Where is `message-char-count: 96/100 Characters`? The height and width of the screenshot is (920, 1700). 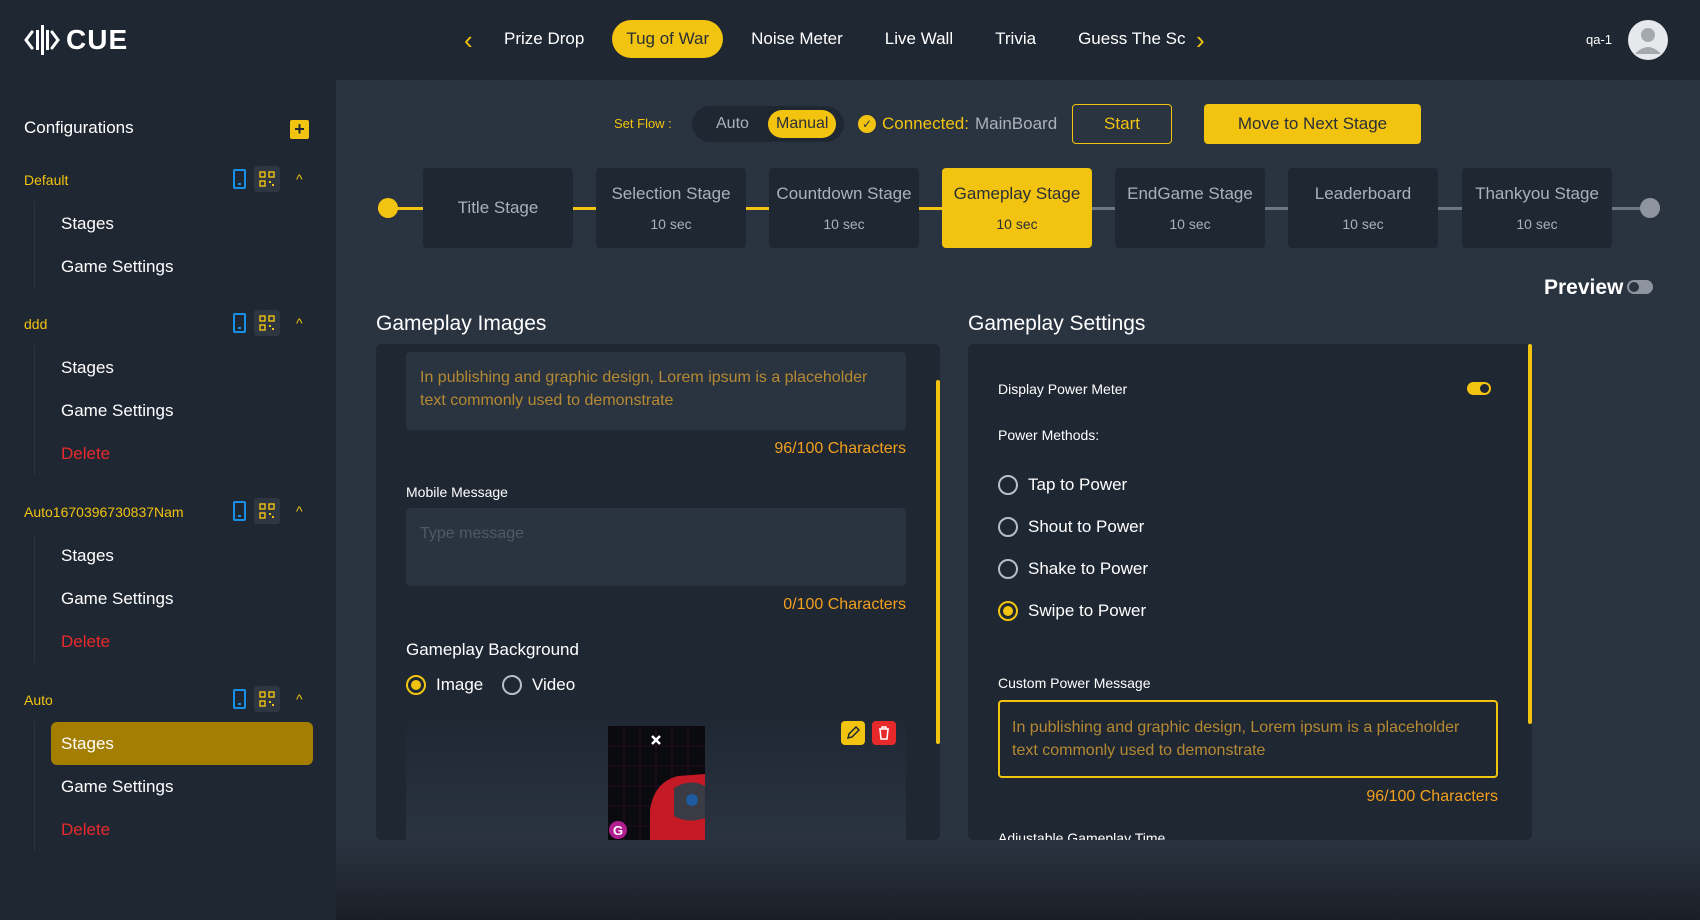 message-char-count: 96/100 Characters is located at coordinates (840, 448).